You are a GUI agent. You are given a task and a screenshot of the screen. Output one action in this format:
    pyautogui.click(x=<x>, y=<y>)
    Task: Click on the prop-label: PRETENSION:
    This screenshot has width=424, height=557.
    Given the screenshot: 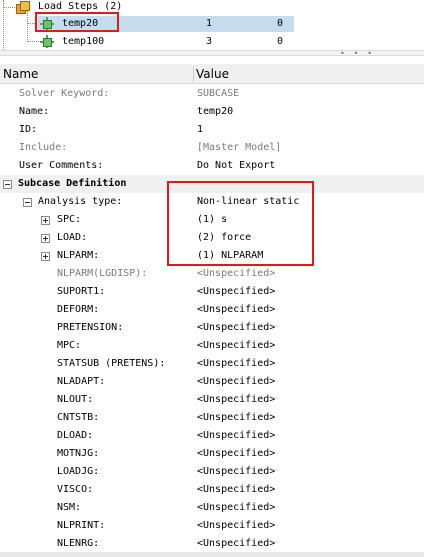 What is the action you would take?
    pyautogui.click(x=90, y=327)
    